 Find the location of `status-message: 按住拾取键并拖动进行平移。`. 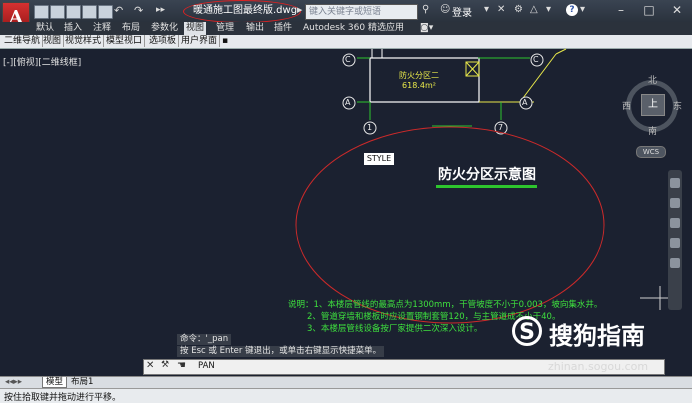

status-message: 按住拾取键并拖动进行平移。 is located at coordinates (63, 398).